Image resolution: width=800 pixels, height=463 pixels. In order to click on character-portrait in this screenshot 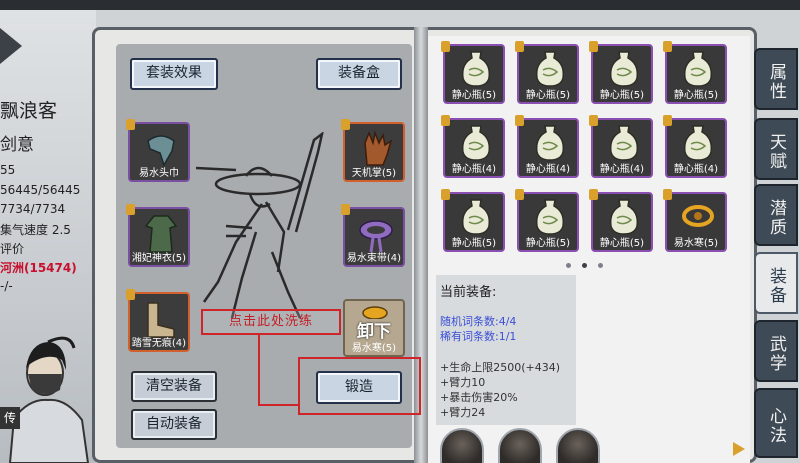, I will do `click(49, 399)`.